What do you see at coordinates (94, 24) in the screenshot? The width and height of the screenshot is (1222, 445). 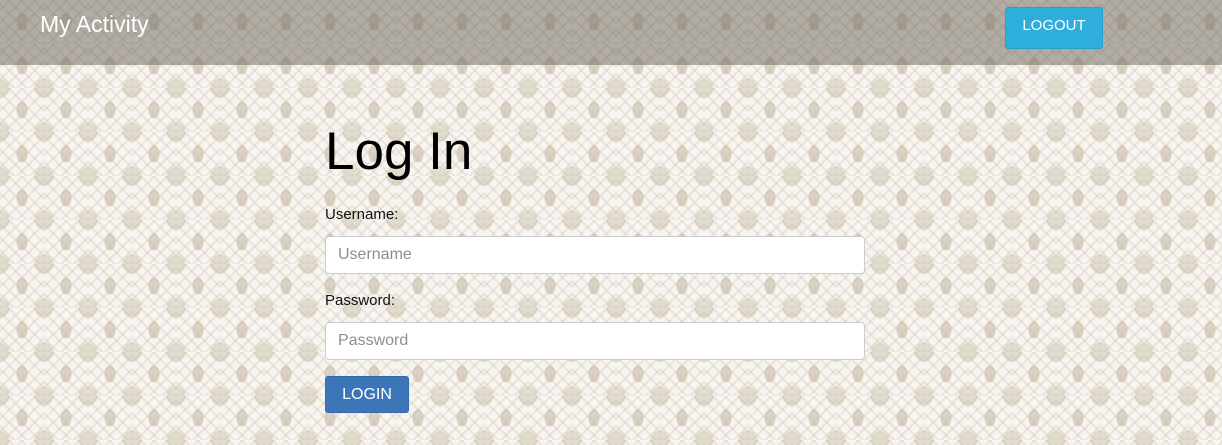 I see `brand-link: My Activity` at bounding box center [94, 24].